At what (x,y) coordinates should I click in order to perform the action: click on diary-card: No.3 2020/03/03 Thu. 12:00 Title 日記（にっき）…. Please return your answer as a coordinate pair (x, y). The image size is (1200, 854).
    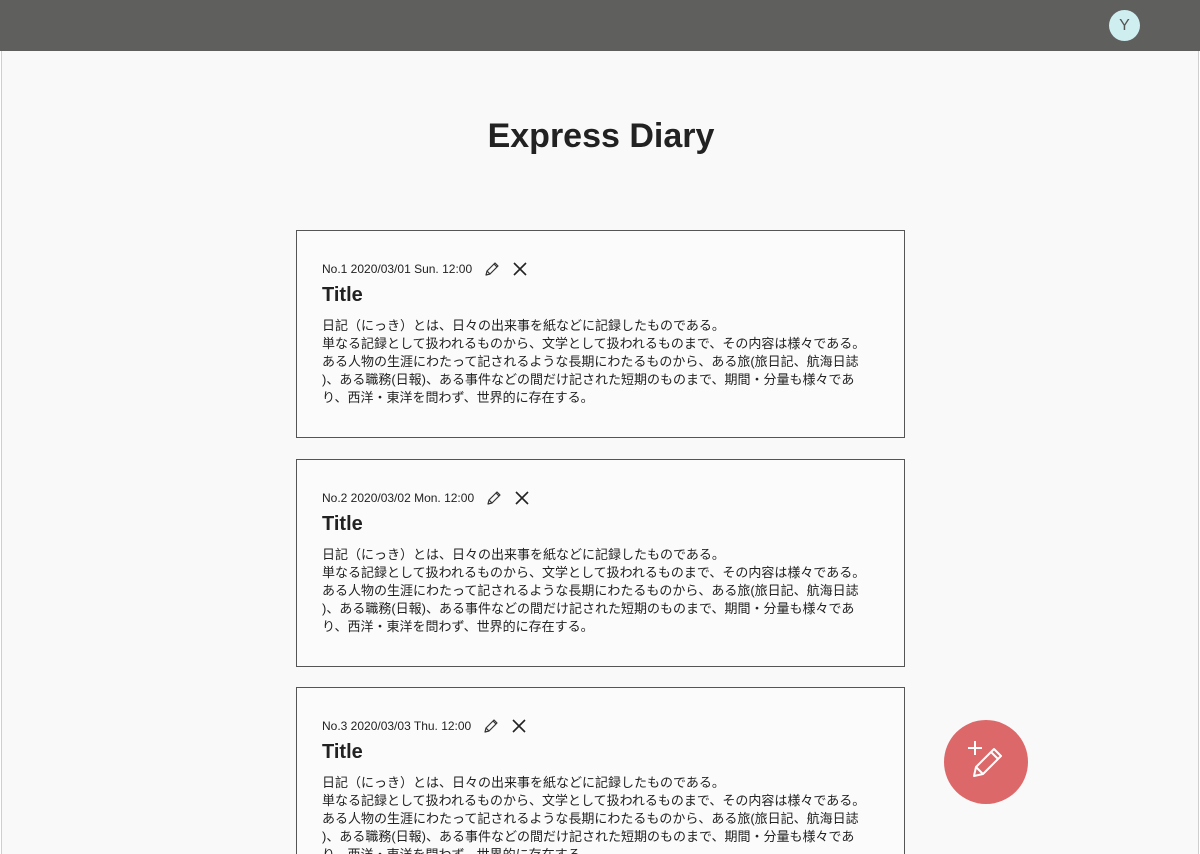
    Looking at the image, I should click on (600, 770).